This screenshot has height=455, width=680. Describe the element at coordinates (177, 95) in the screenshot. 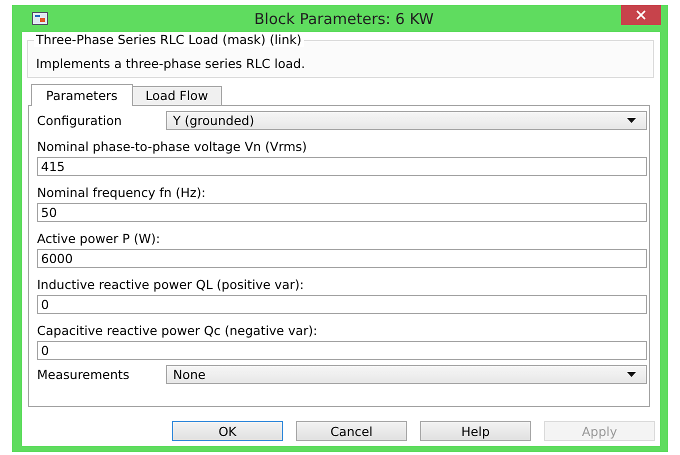

I see `tab: Load Flow` at that location.